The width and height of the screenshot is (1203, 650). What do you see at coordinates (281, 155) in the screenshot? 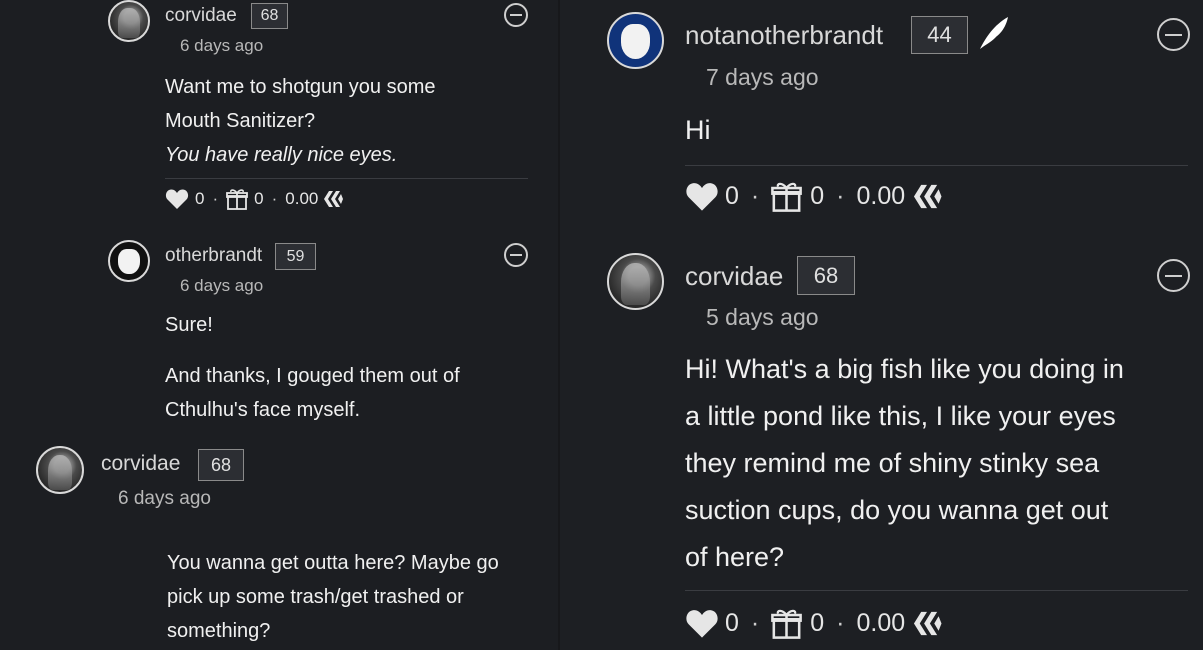
I see `body-line: You have really nice eyes.` at bounding box center [281, 155].